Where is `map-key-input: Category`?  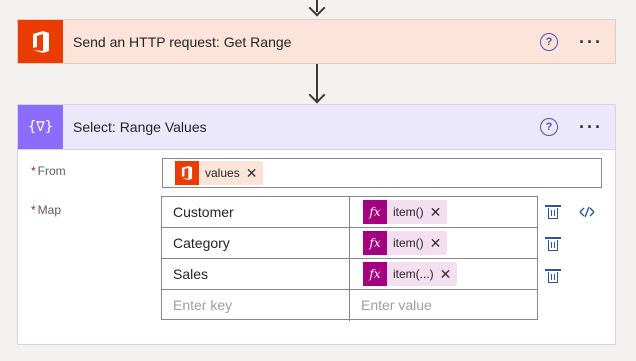 map-key-input: Category is located at coordinates (201, 243).